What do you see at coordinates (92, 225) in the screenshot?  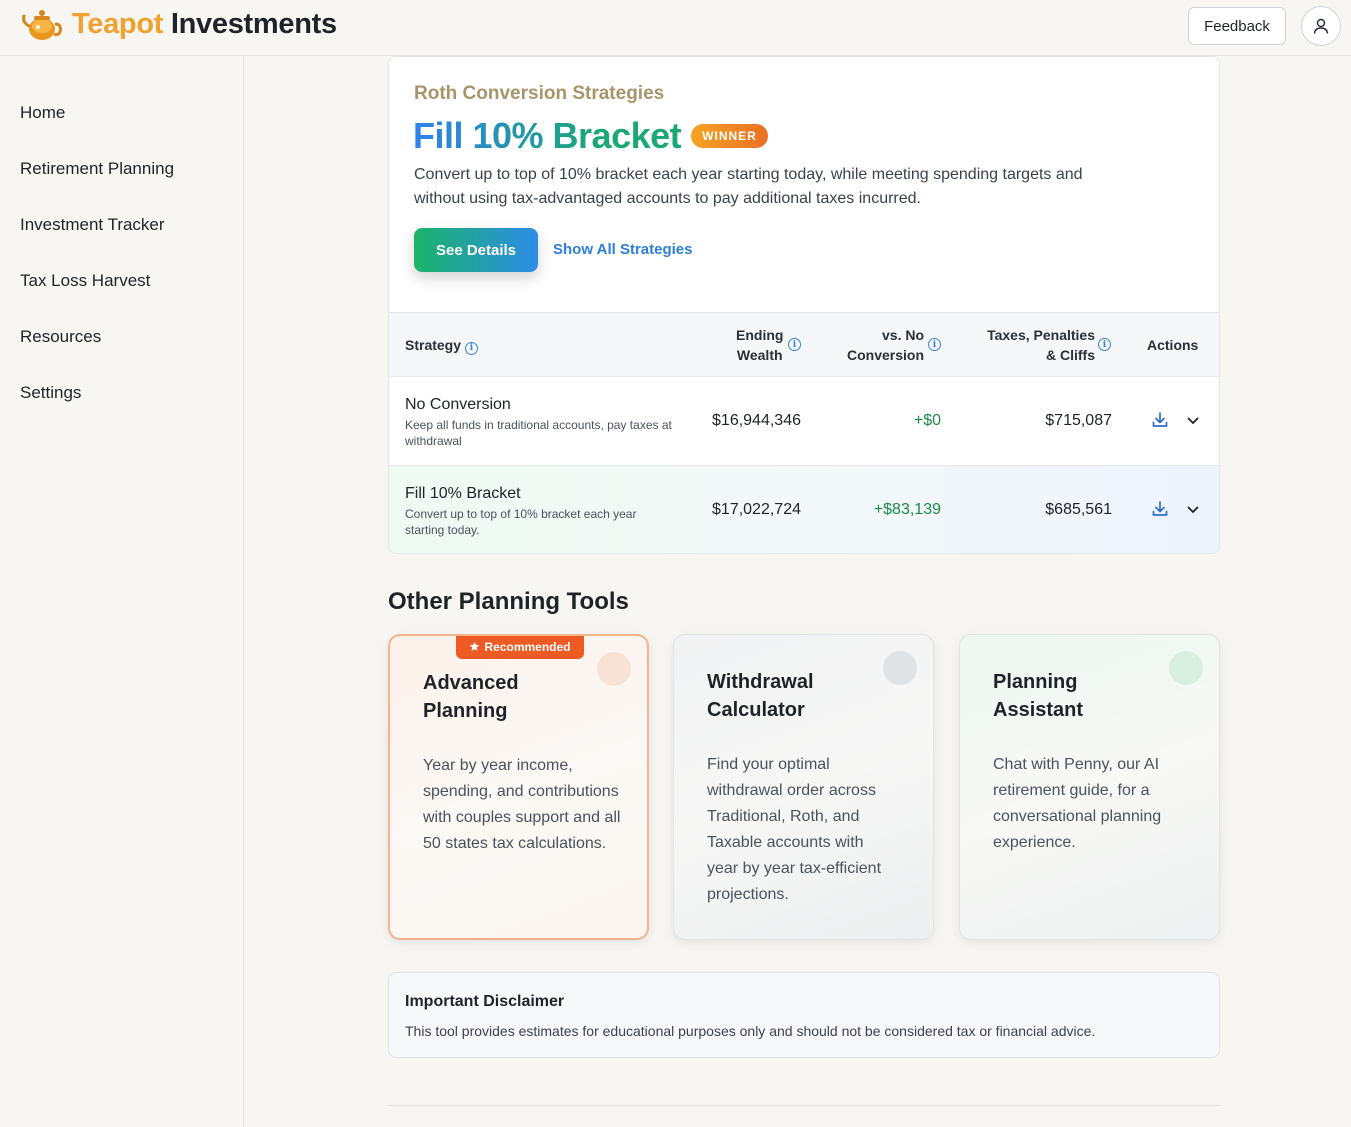 I see `sidebar-item-investment-tracker: Investment Tracker` at bounding box center [92, 225].